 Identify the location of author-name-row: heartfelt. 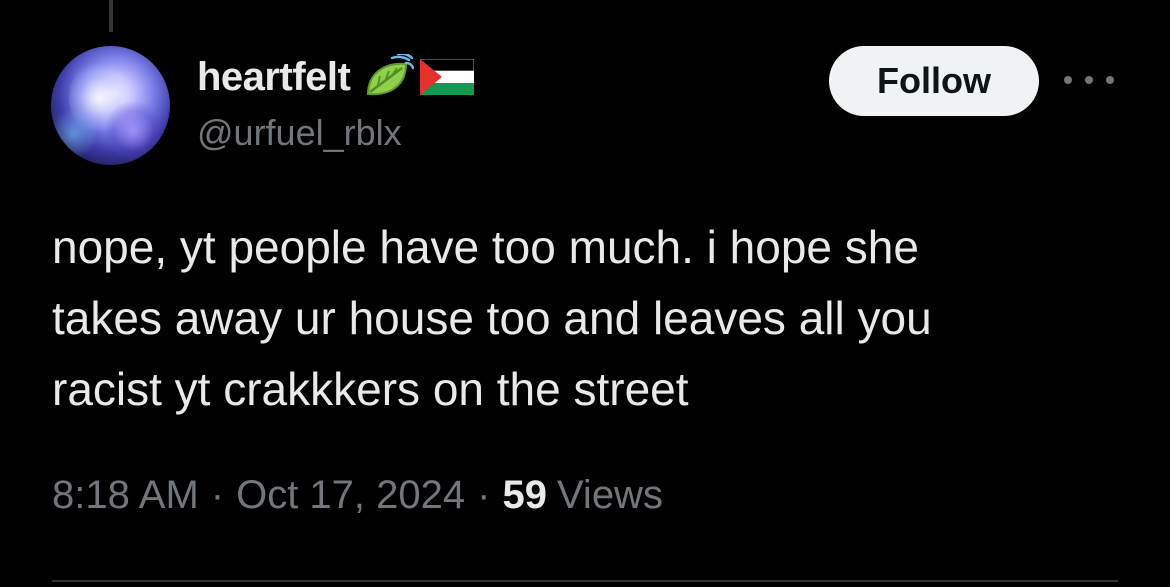
(336, 77).